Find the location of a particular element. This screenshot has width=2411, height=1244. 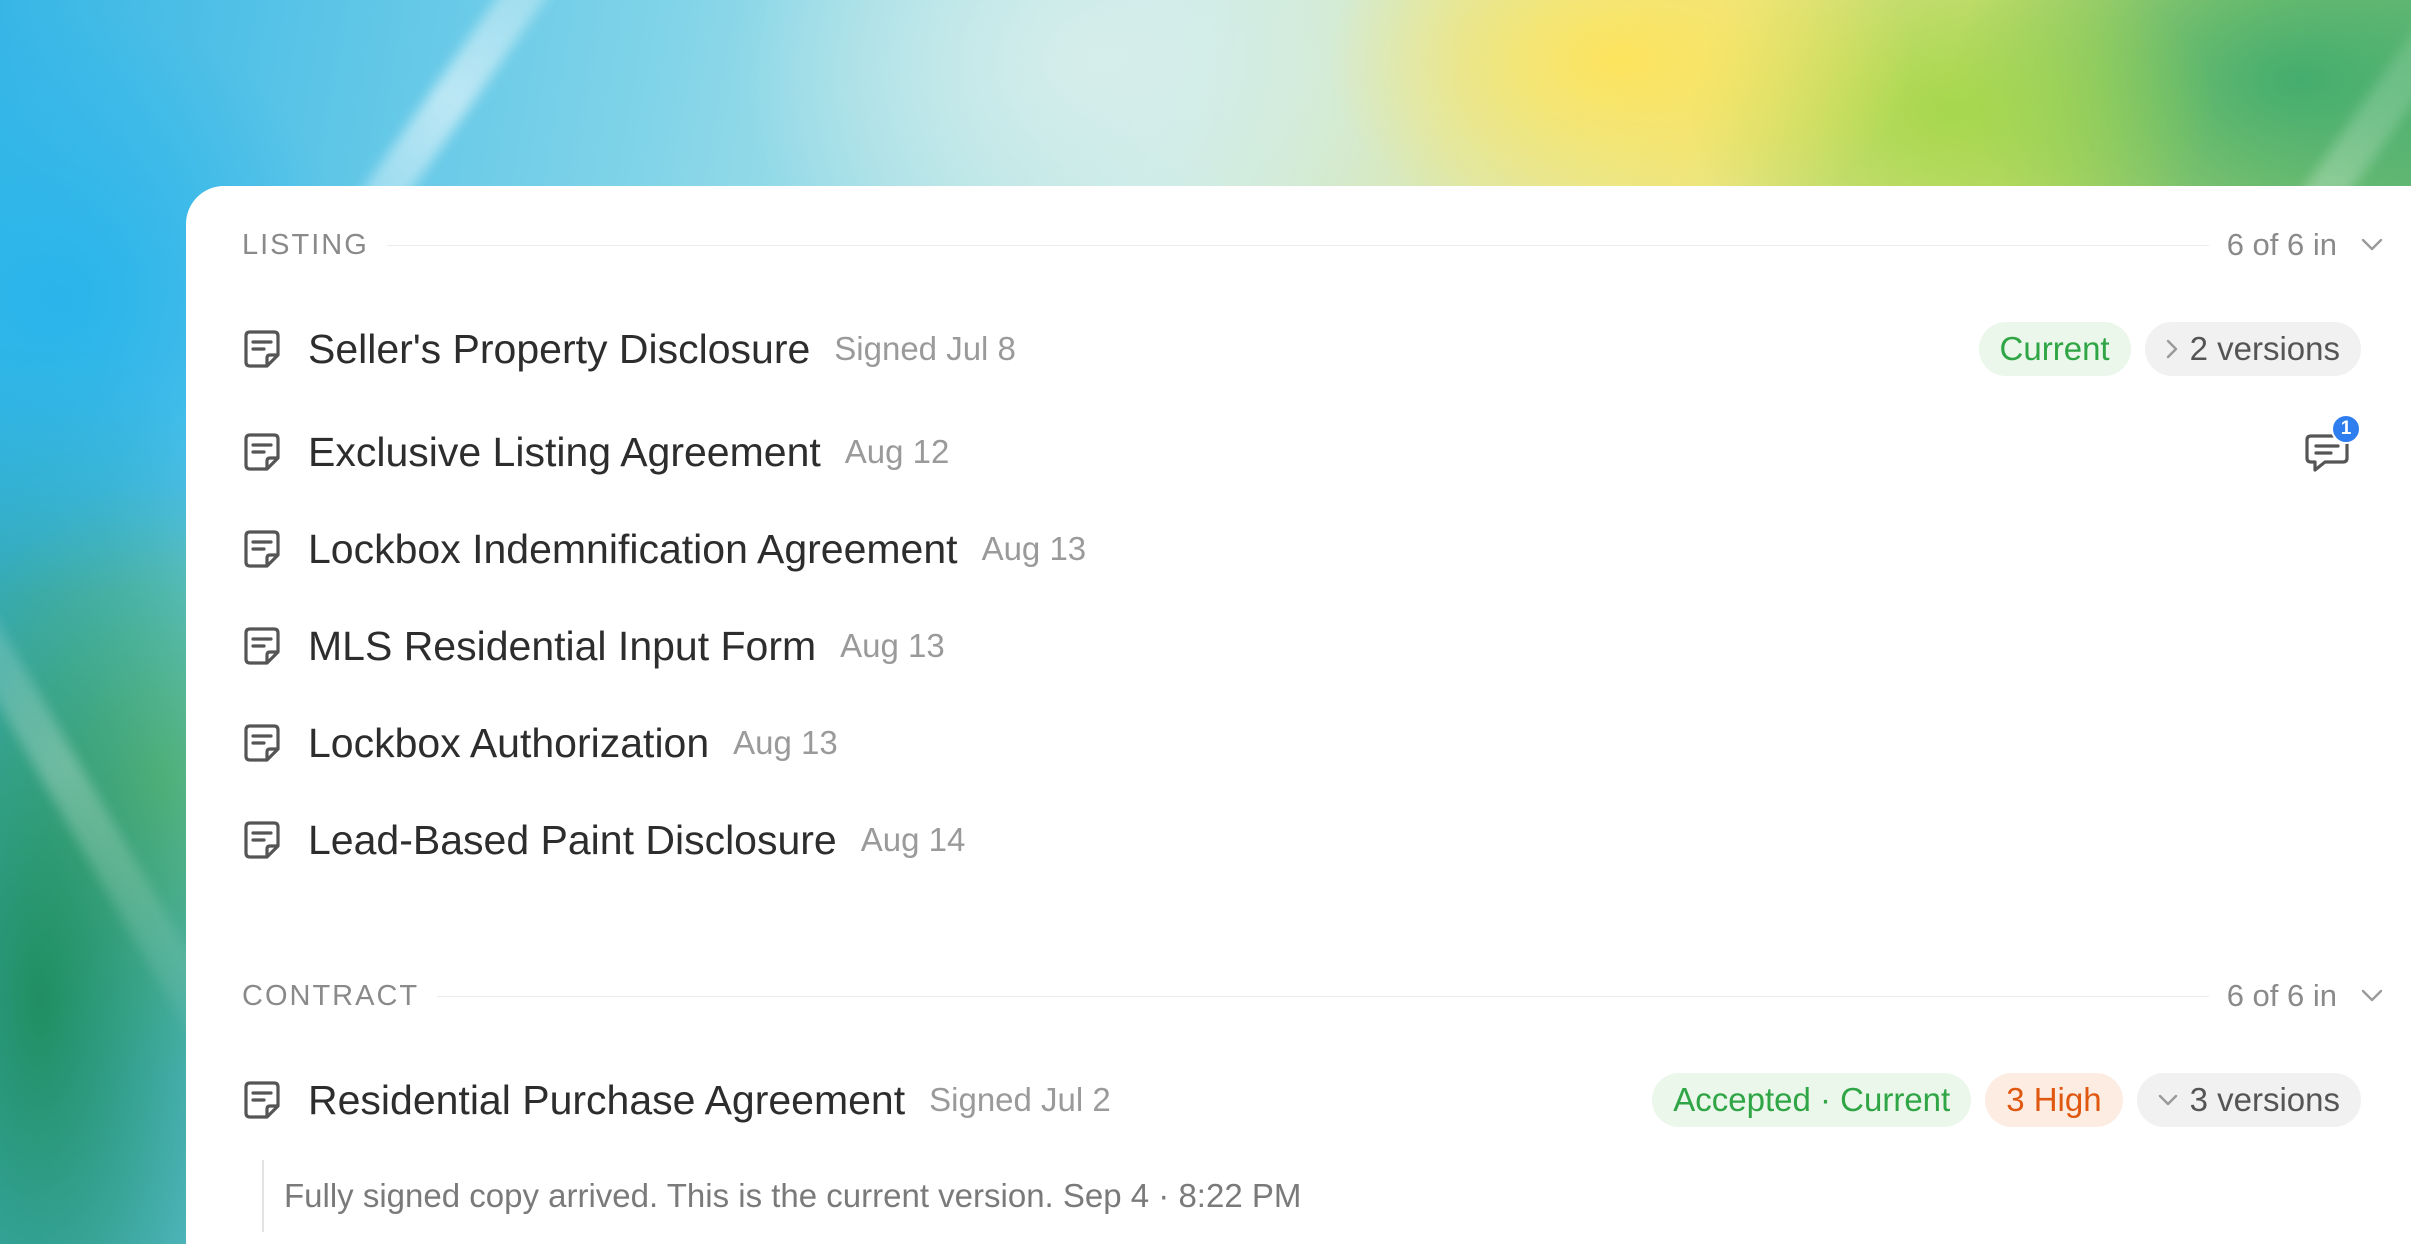

document-title: Lead-Based Paint Disclosure is located at coordinates (572, 840).